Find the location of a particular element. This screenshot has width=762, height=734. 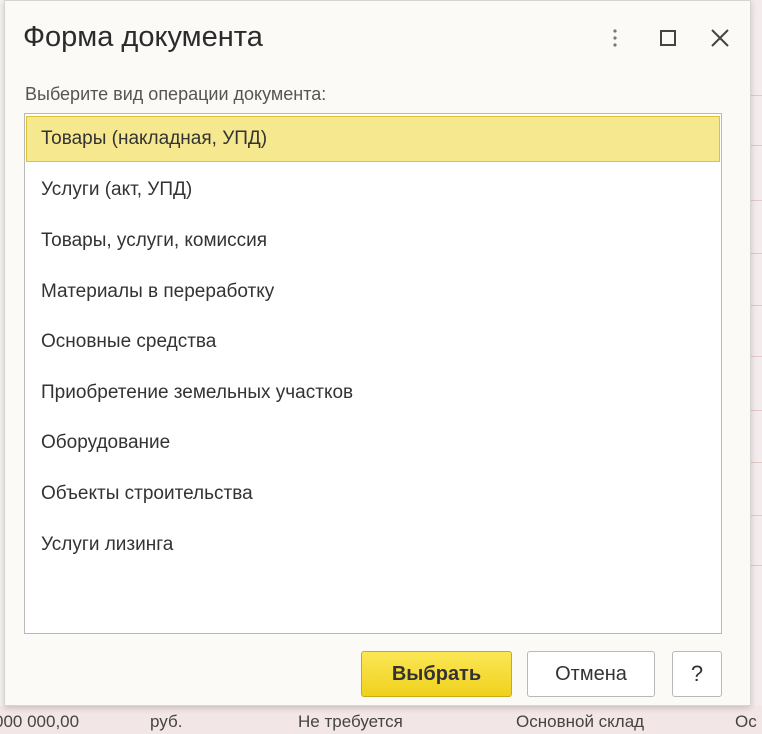

operation-type-prompt: Выберите вид операции документа: is located at coordinates (176, 94).